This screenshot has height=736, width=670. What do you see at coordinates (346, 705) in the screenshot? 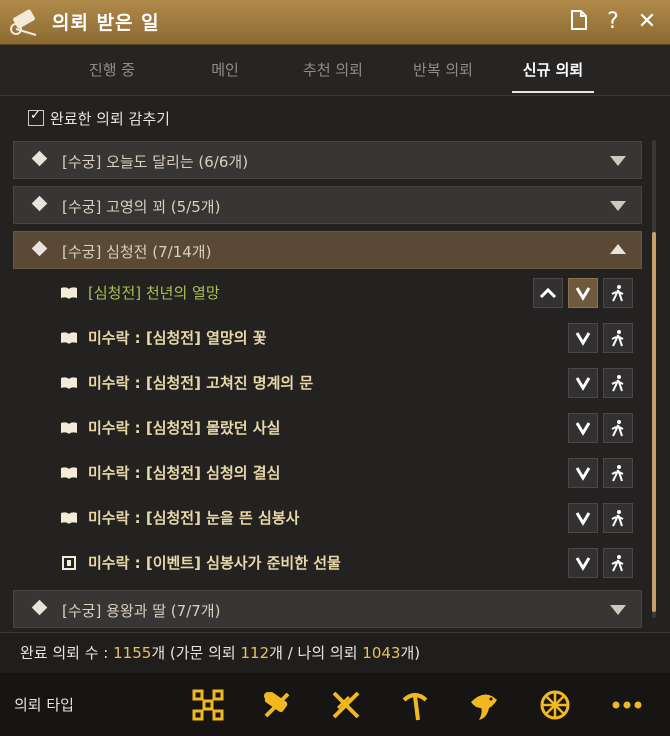
I see `crossed-swords-icon` at bounding box center [346, 705].